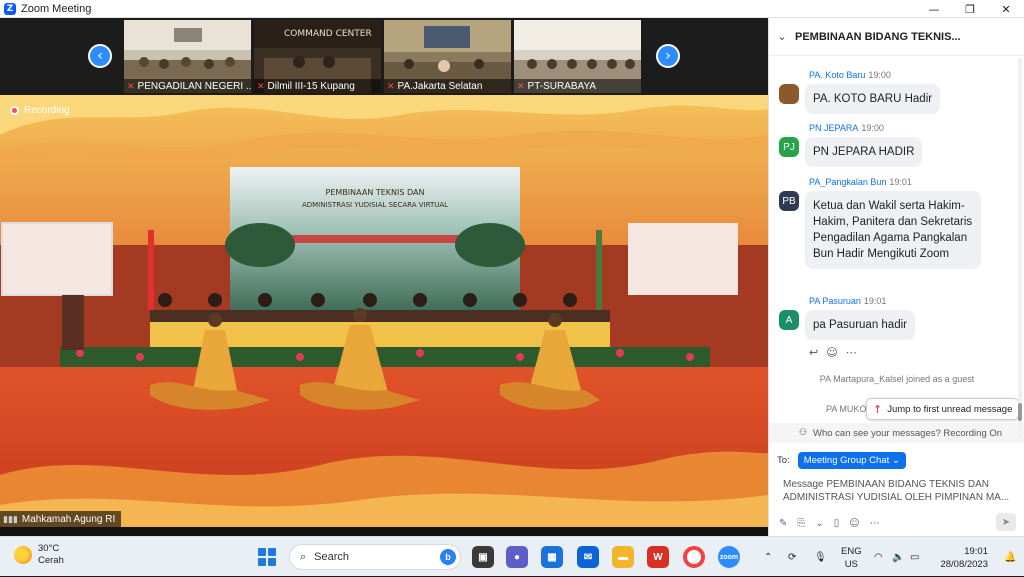  What do you see at coordinates (873, 99) in the screenshot?
I see `message-bubble: PA. KOTO BARU Hadir` at bounding box center [873, 99].